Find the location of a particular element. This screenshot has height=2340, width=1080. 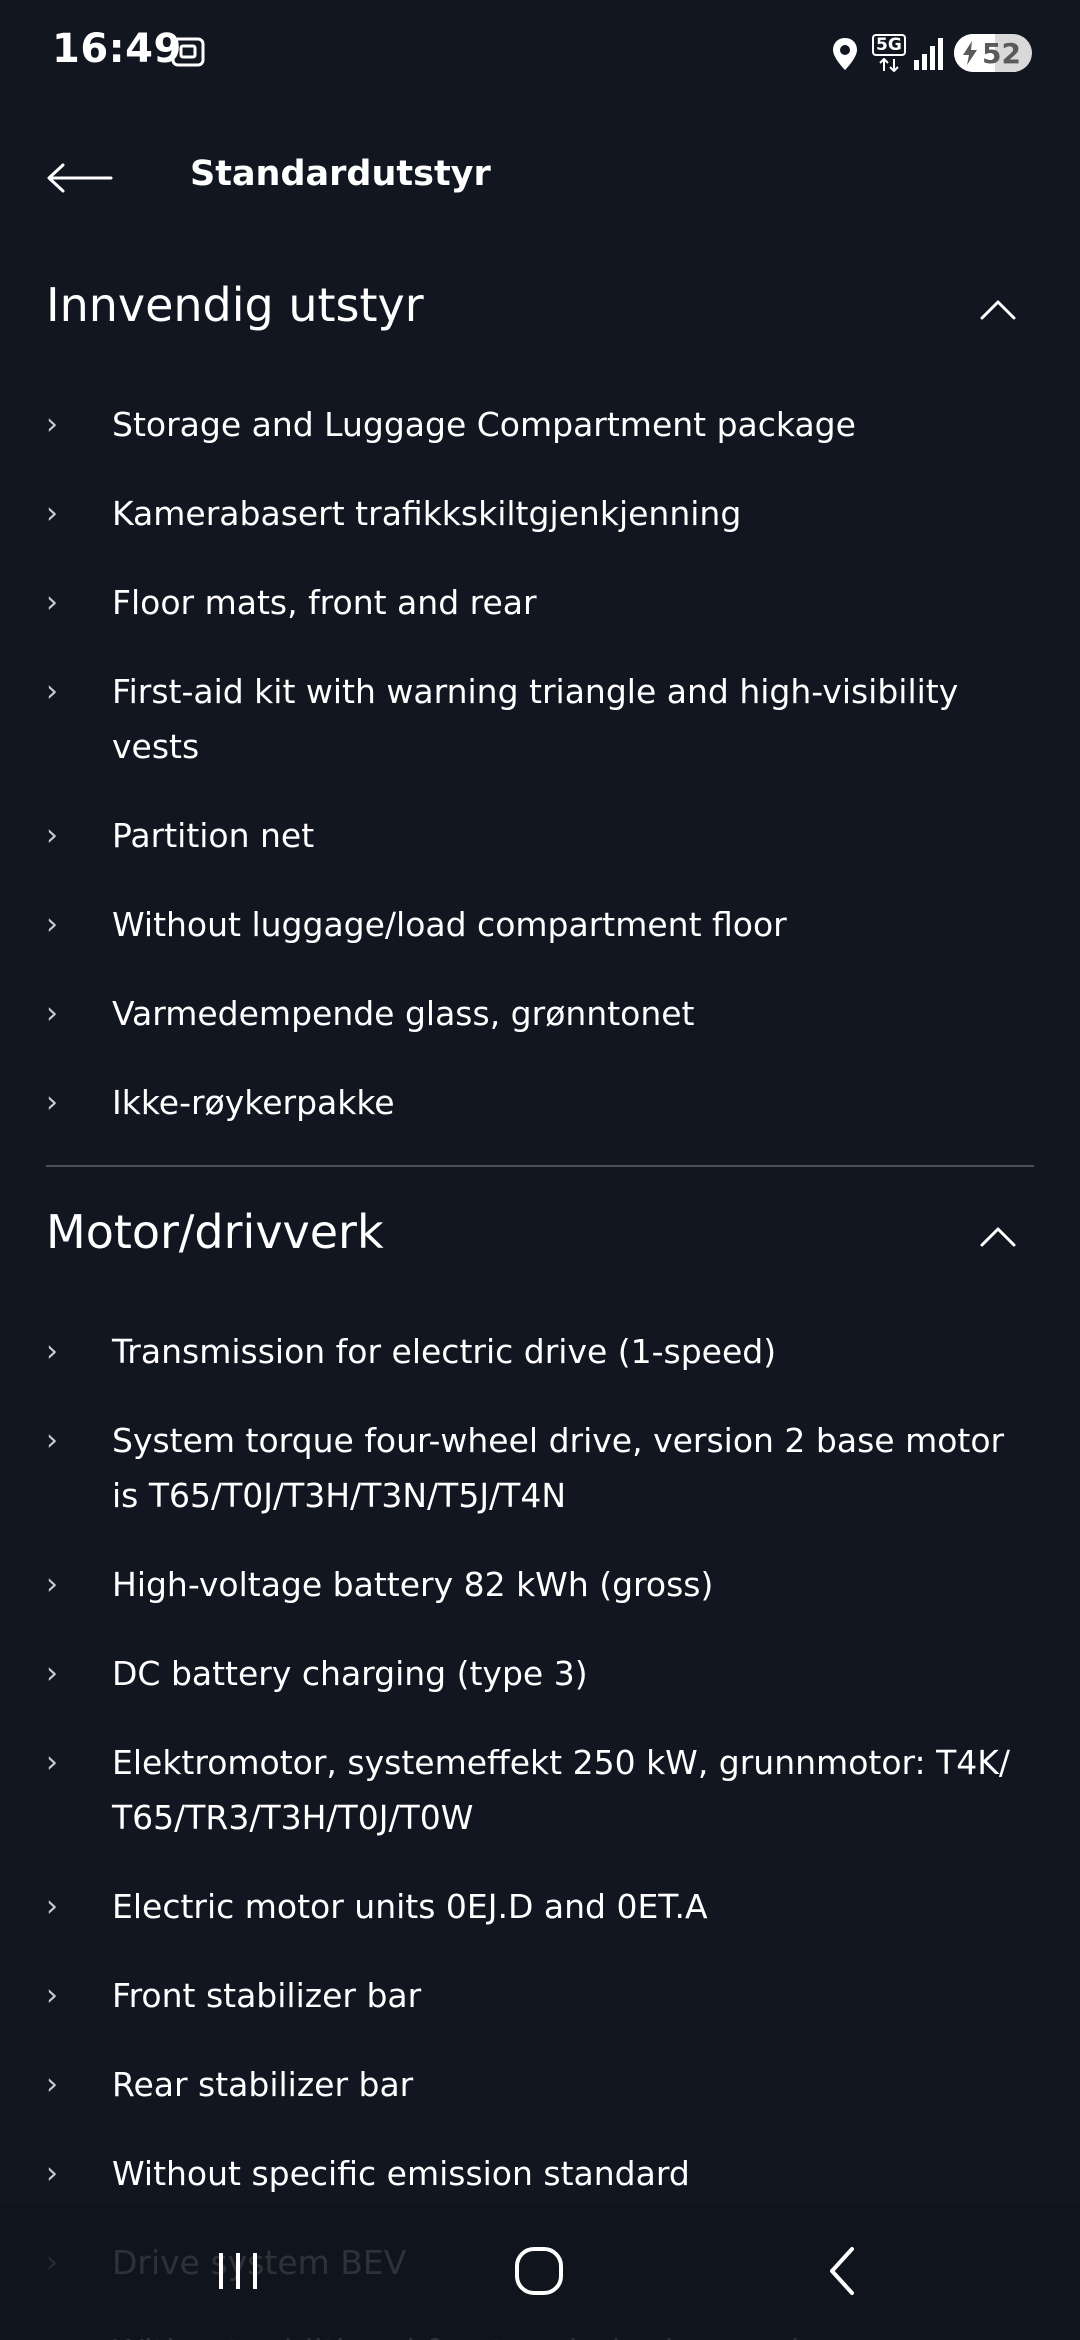

data-arrows-icon is located at coordinates (889, 65).